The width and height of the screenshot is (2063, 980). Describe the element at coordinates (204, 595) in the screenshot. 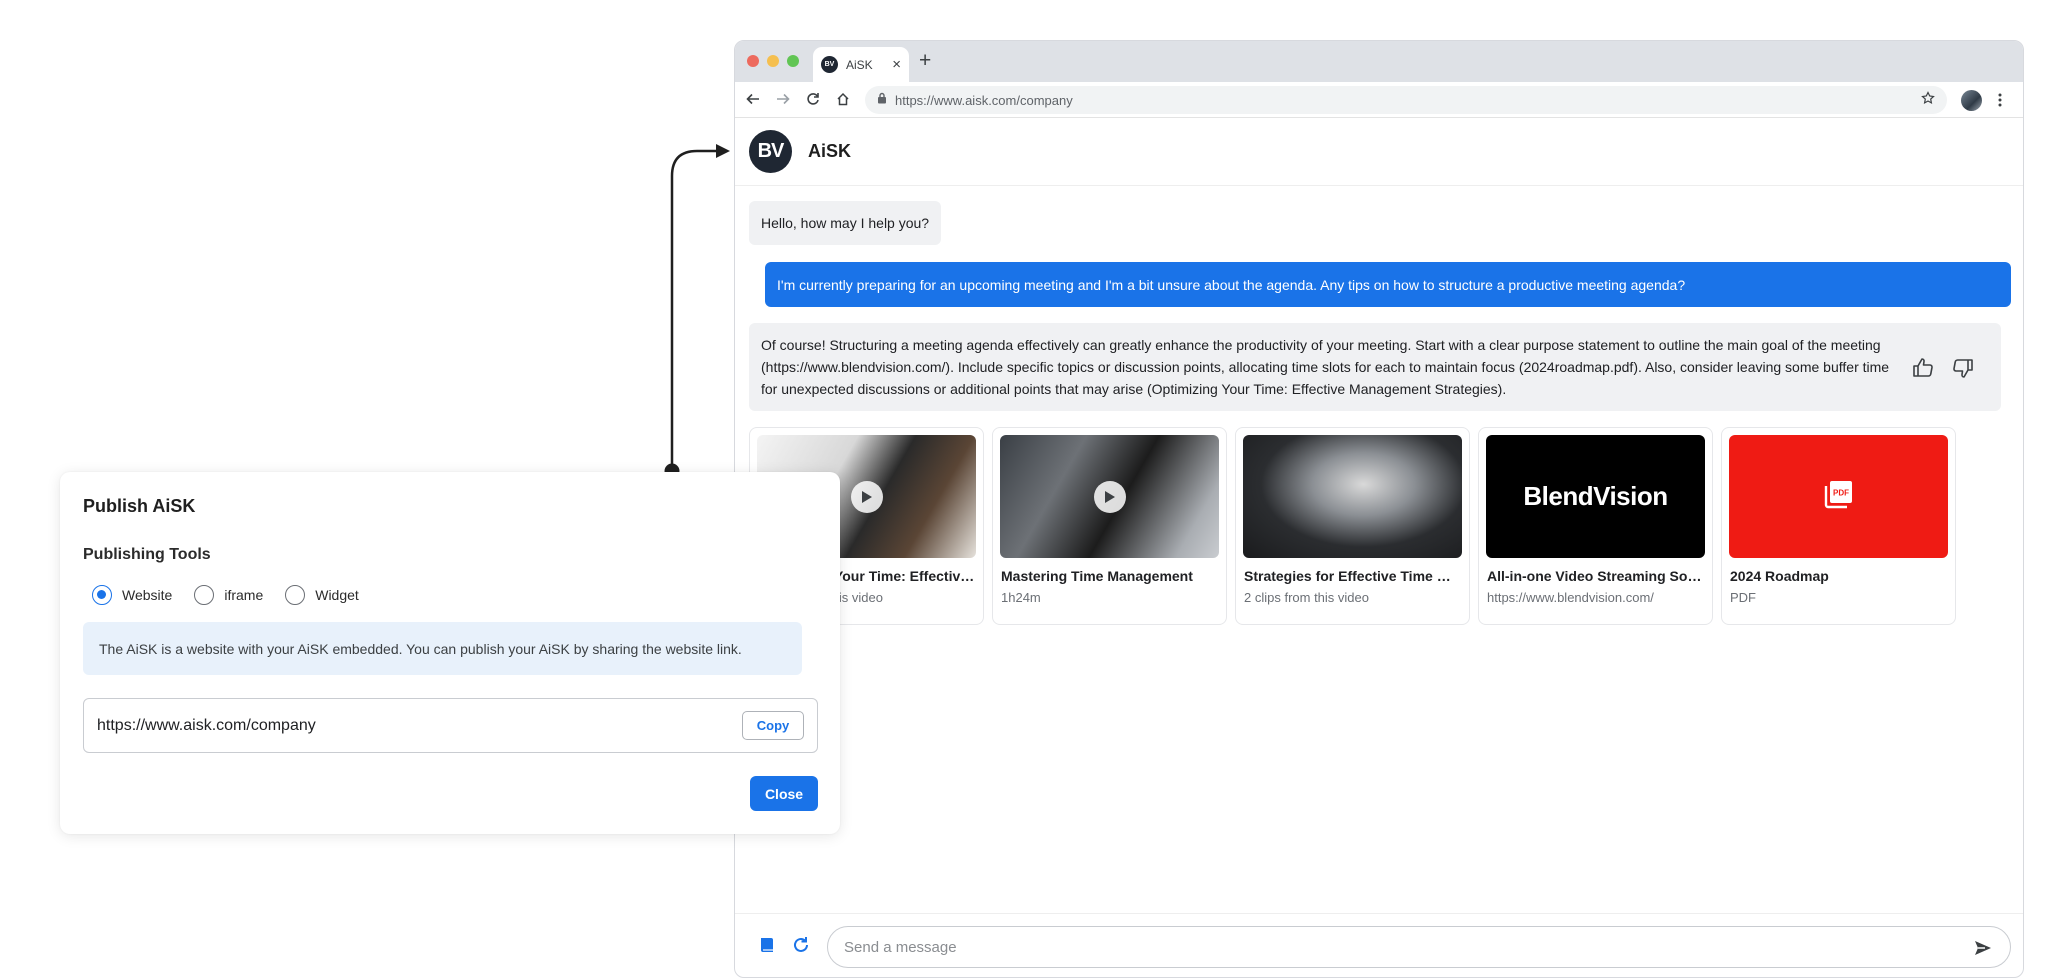

I see `radio-iframe` at that location.